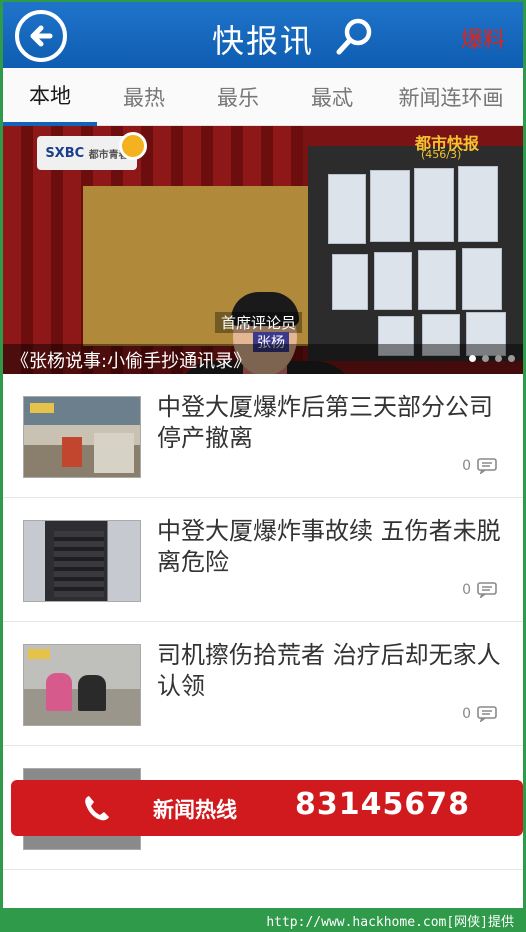 The height and width of the screenshot is (932, 526). I want to click on category-tabs: 本地 最热 最乐 最忒 新闻连环画, so click(263, 97).